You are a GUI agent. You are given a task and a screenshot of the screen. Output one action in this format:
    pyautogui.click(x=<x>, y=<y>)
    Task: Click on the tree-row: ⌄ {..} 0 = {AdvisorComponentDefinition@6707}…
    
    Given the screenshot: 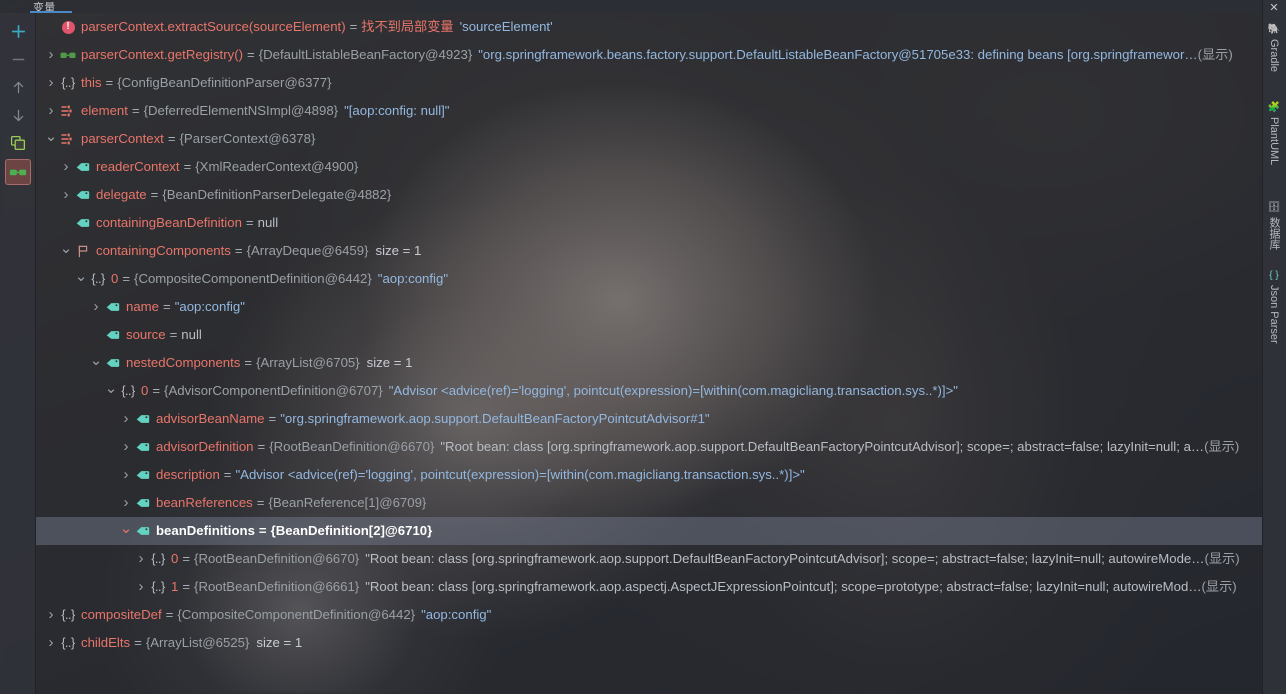 What is the action you would take?
    pyautogui.click(x=649, y=391)
    